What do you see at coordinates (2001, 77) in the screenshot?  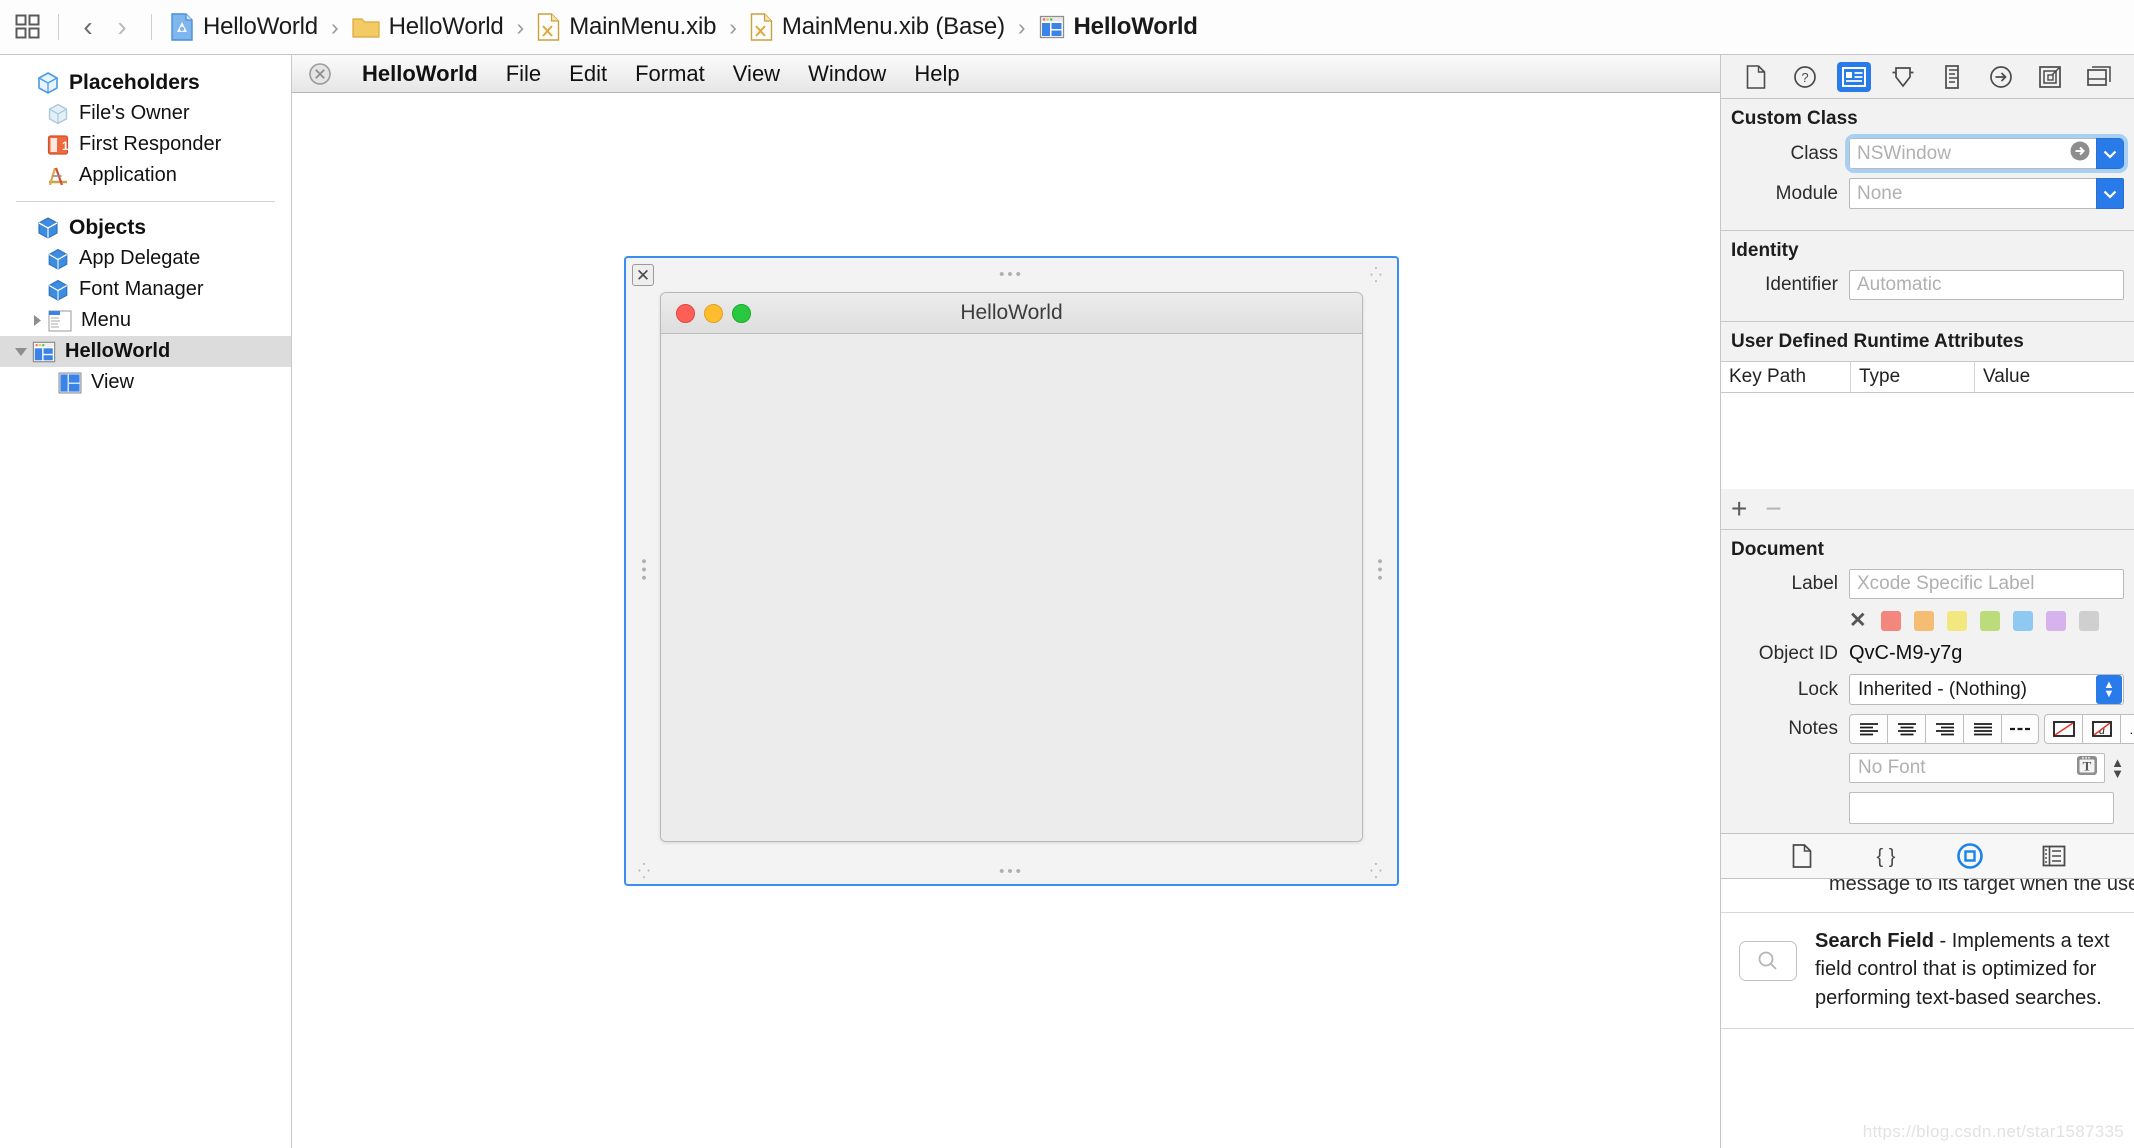 I see `connections-inspector-icon` at bounding box center [2001, 77].